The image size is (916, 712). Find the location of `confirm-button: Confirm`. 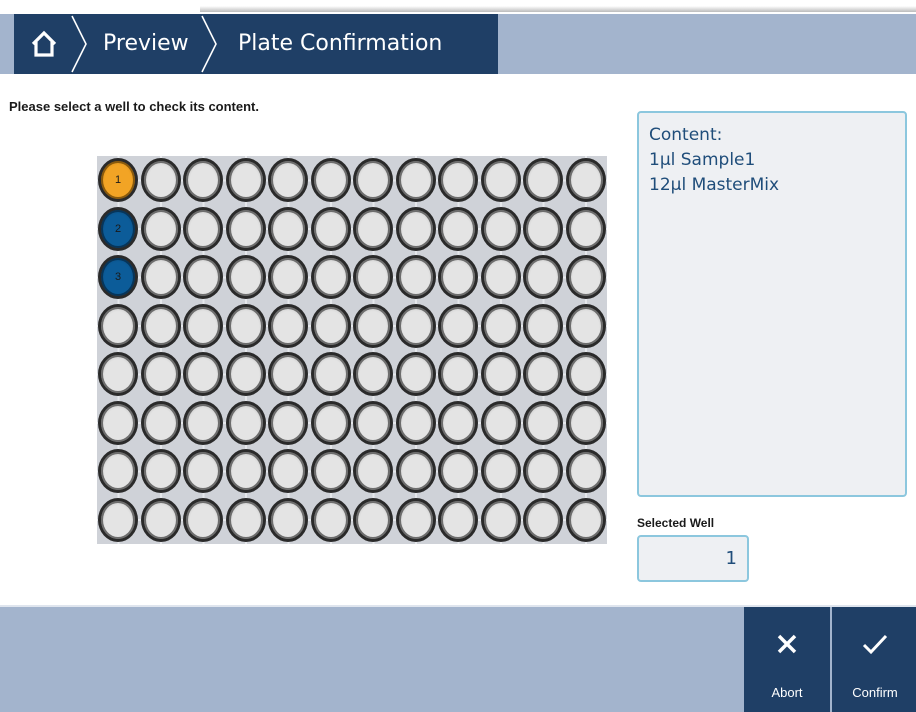

confirm-button: Confirm is located at coordinates (874, 658).